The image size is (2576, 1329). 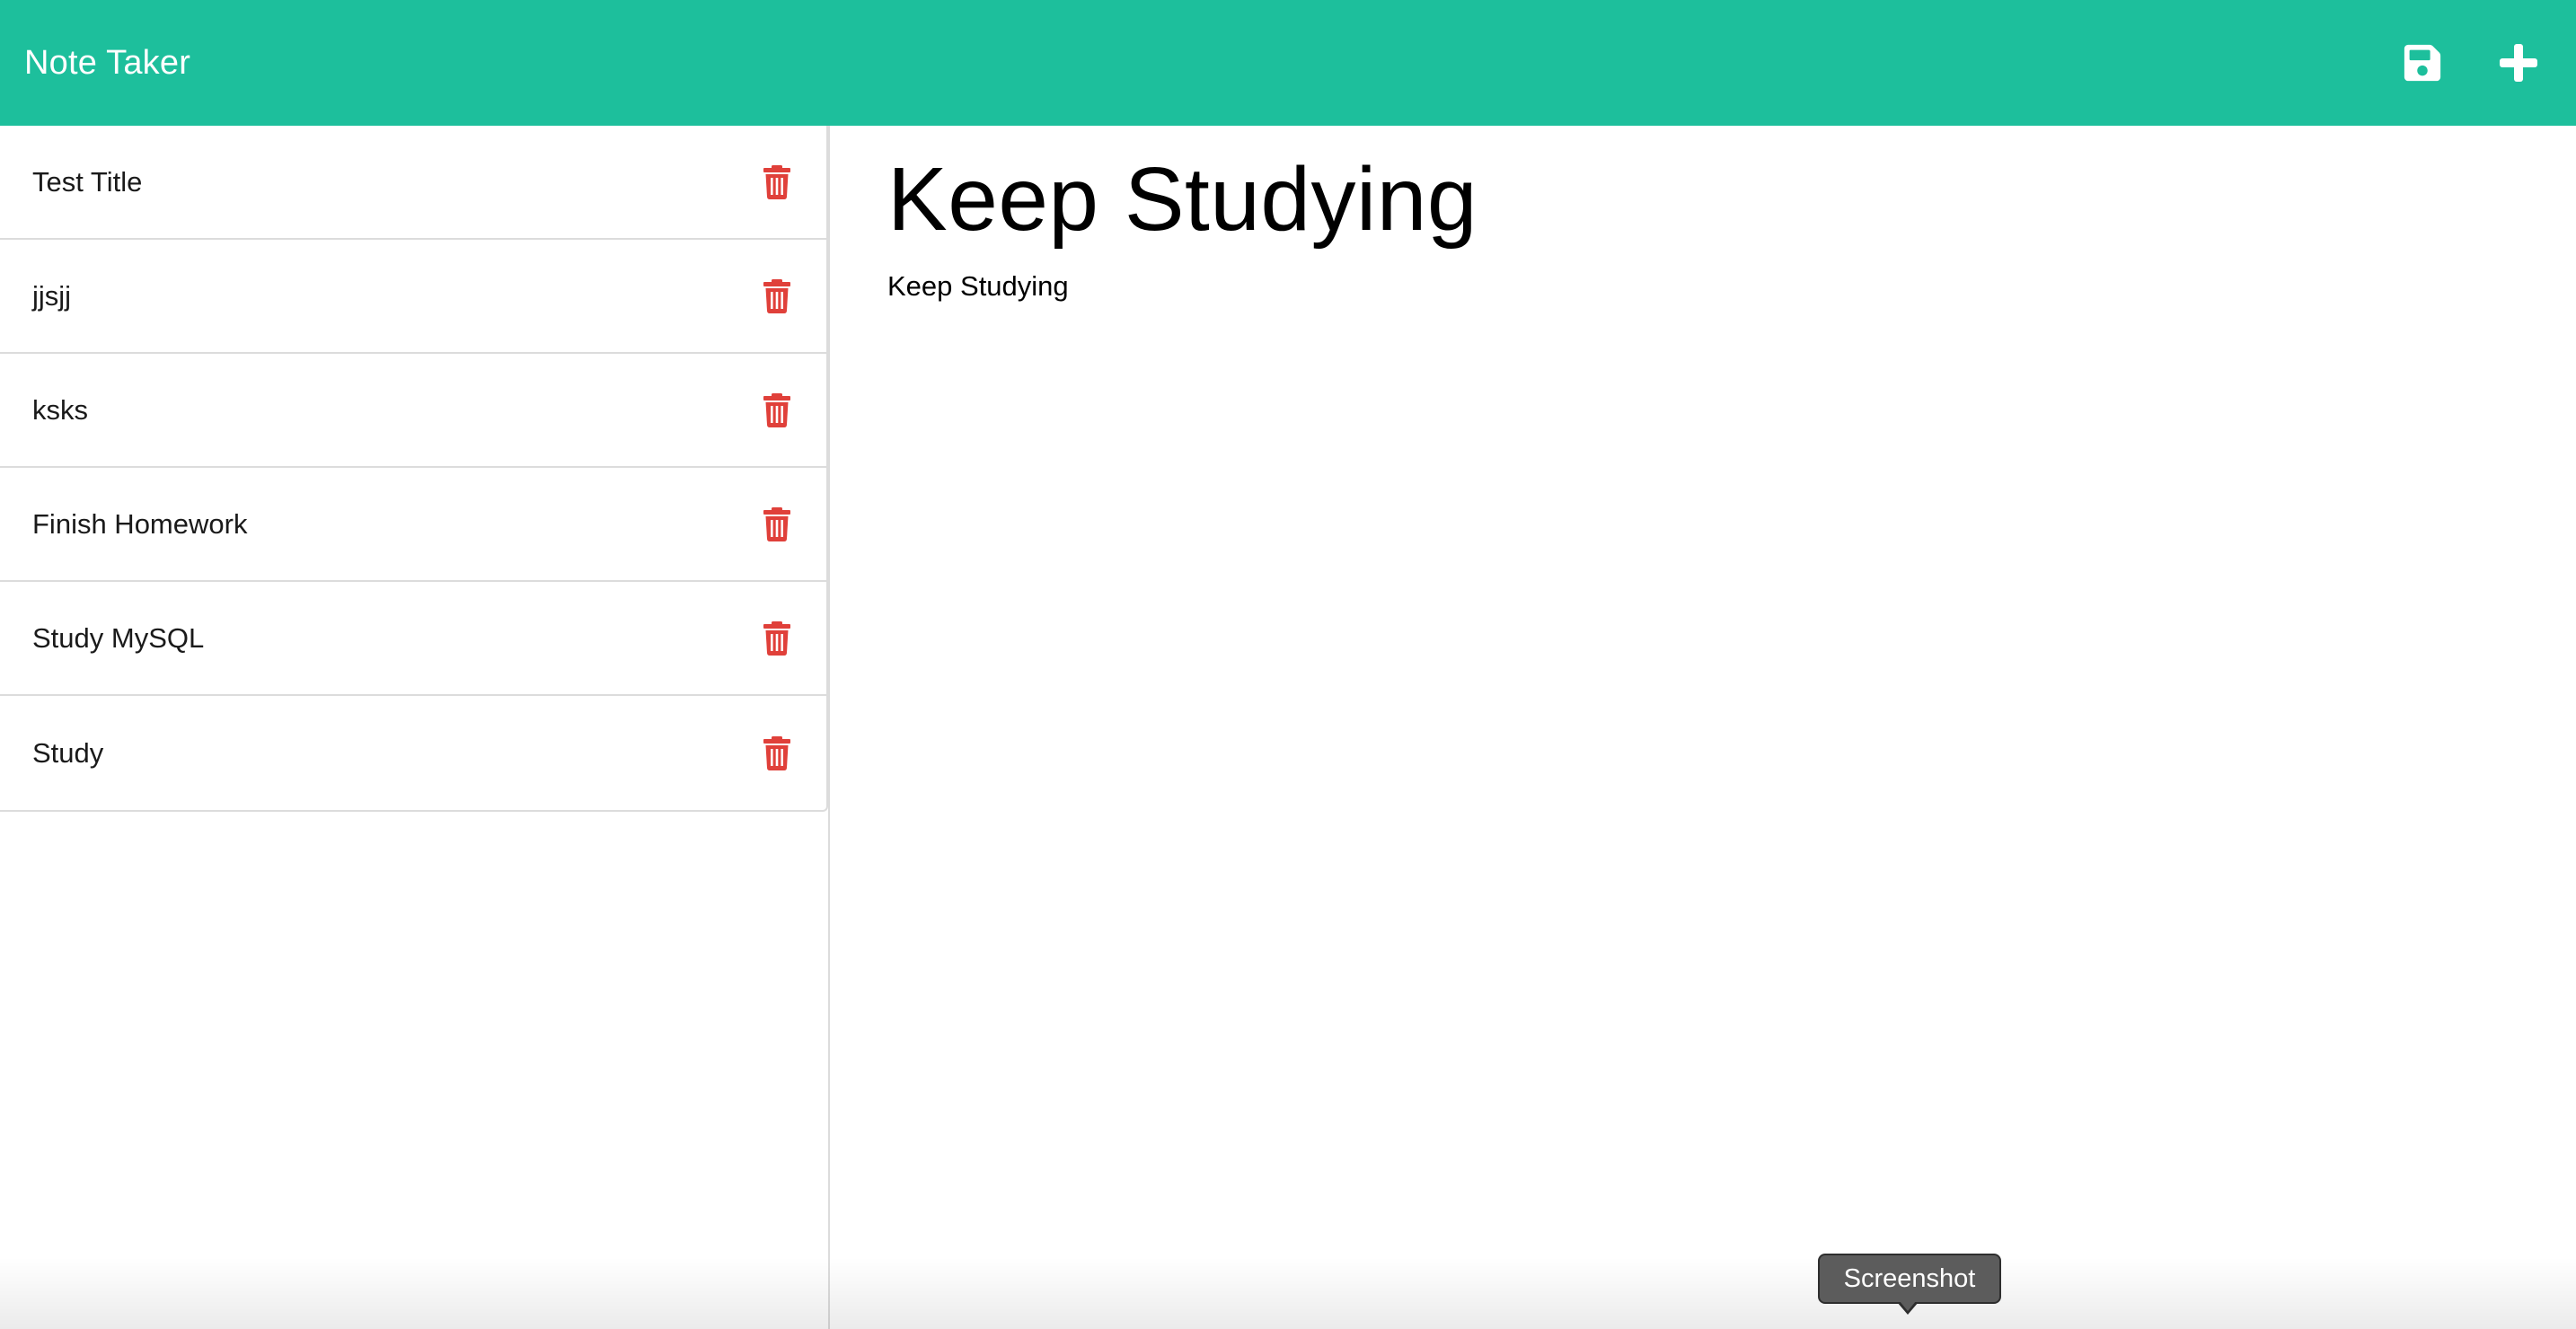 I want to click on note-item-study: Study, so click(x=413, y=753).